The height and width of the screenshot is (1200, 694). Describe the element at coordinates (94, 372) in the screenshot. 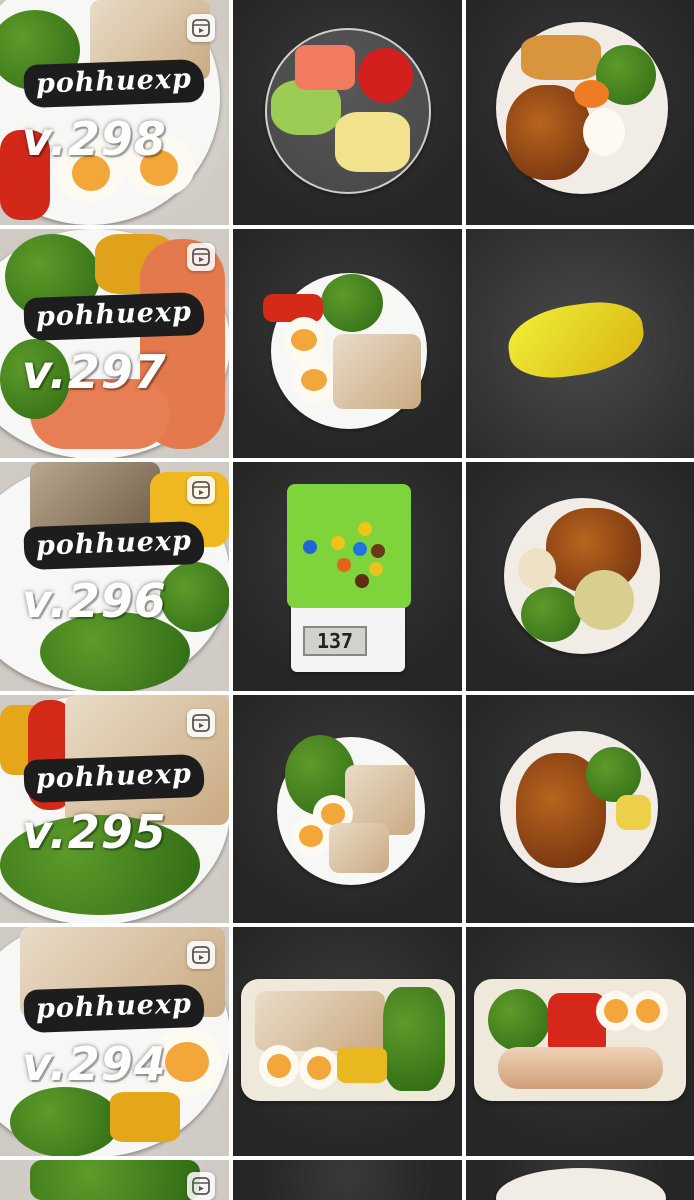

I see `version-label: v.297` at that location.